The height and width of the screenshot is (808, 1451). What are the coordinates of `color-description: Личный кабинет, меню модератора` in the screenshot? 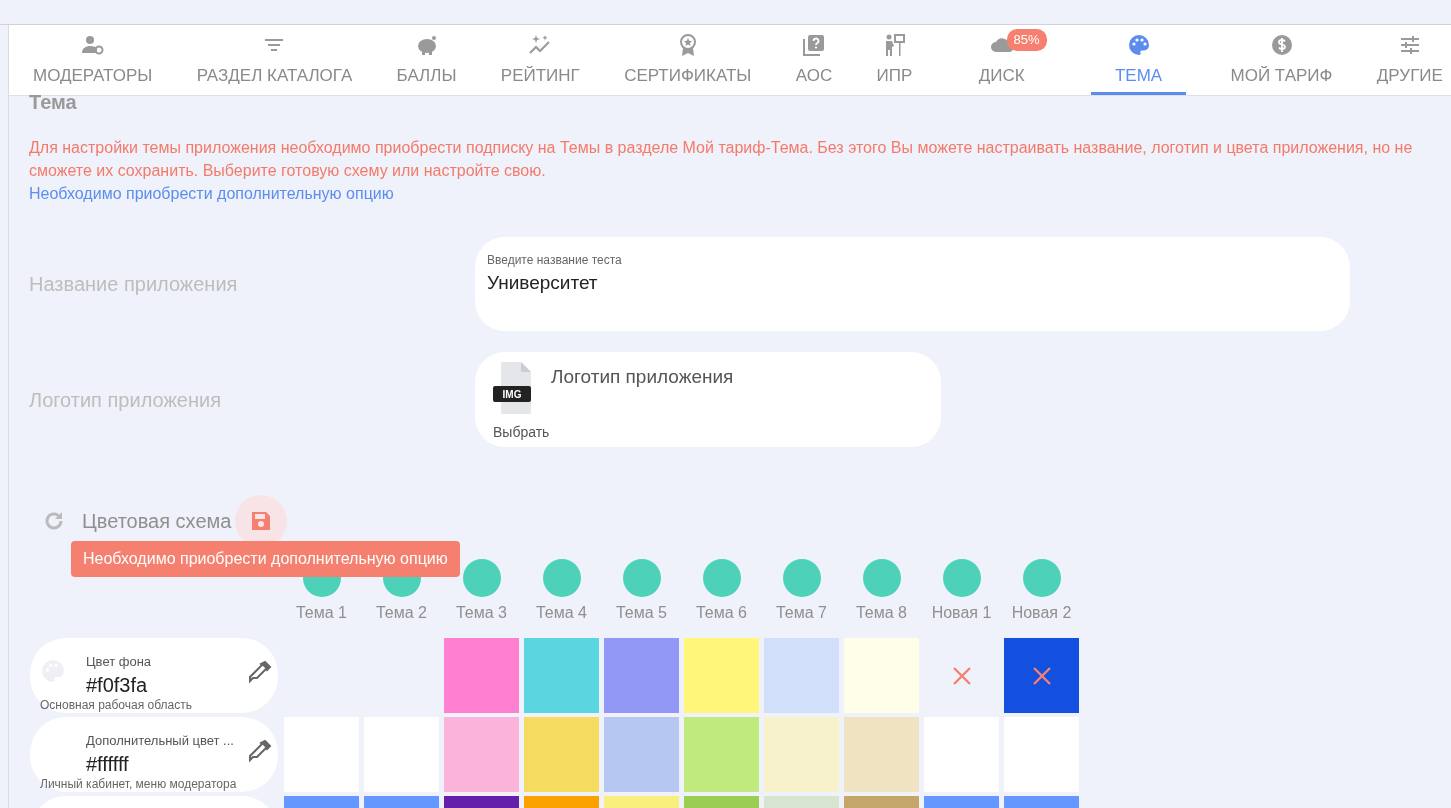 It's located at (138, 784).